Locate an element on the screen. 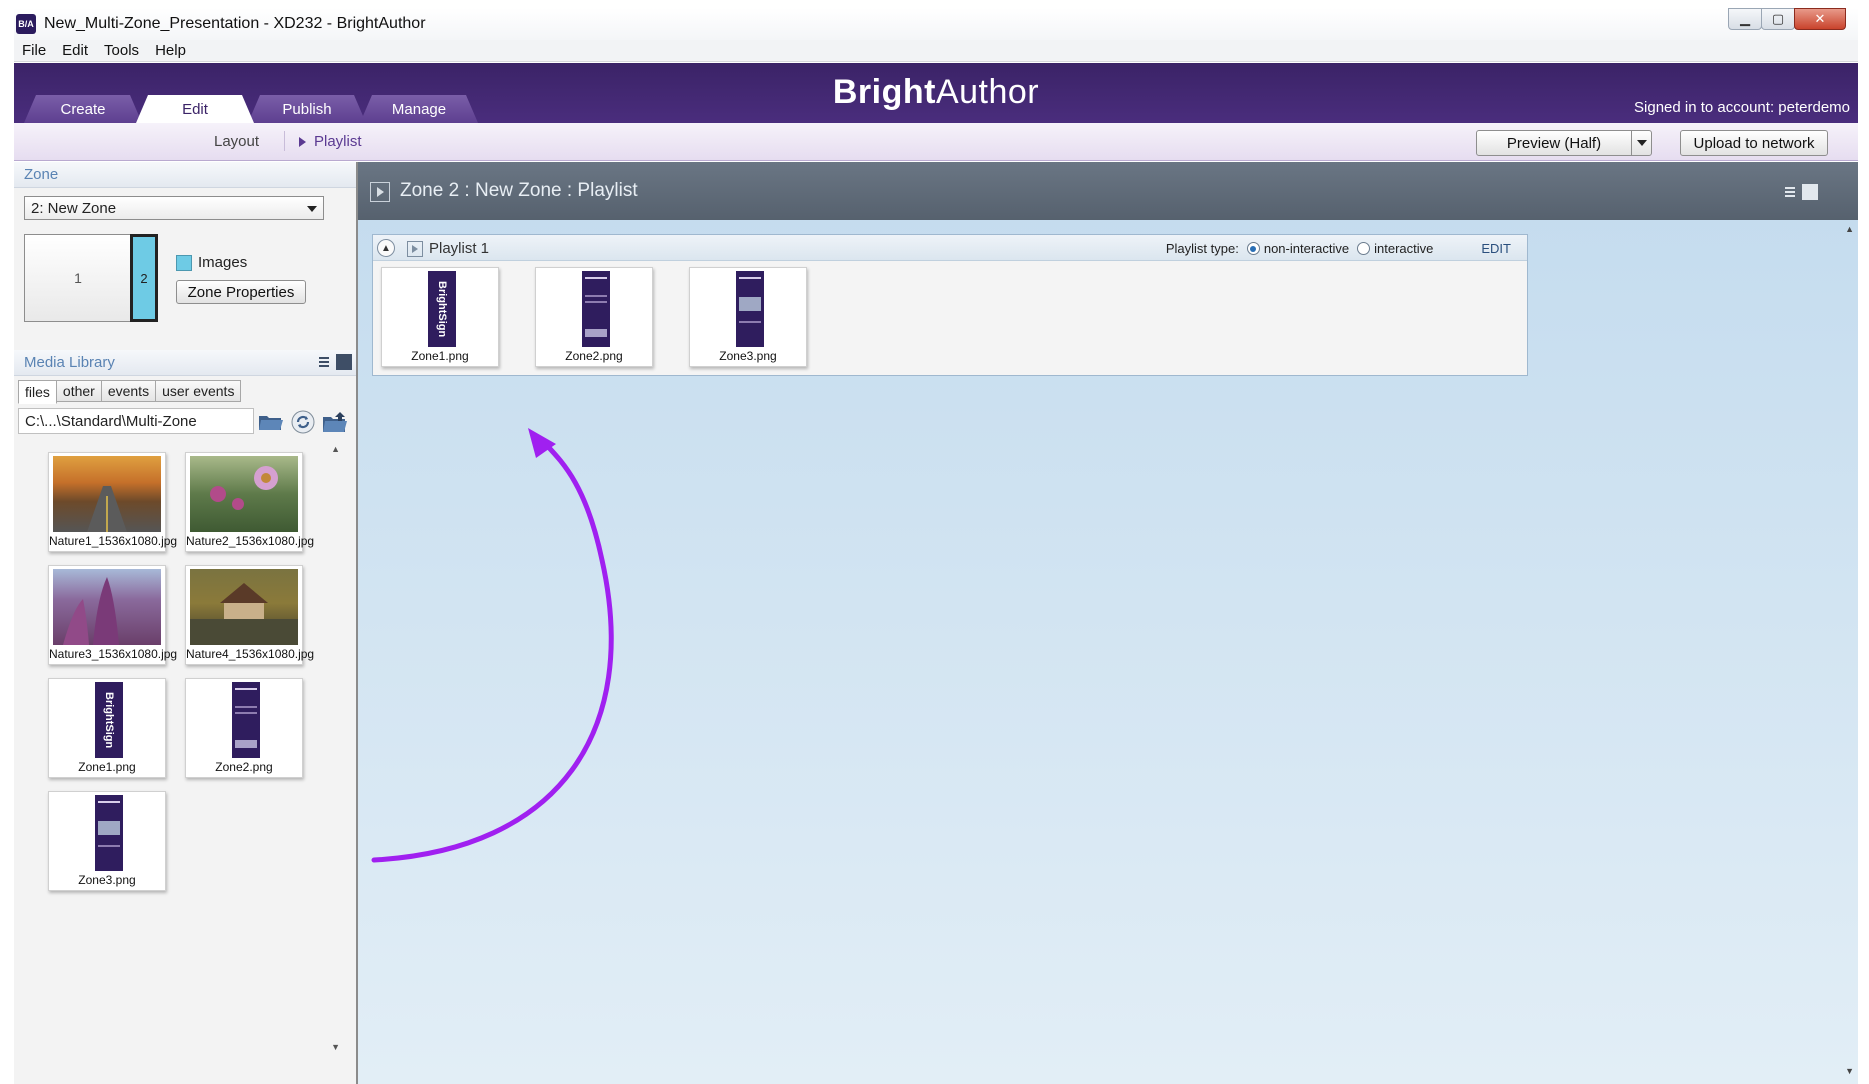  media-item: Zone2.png is located at coordinates (244, 728).